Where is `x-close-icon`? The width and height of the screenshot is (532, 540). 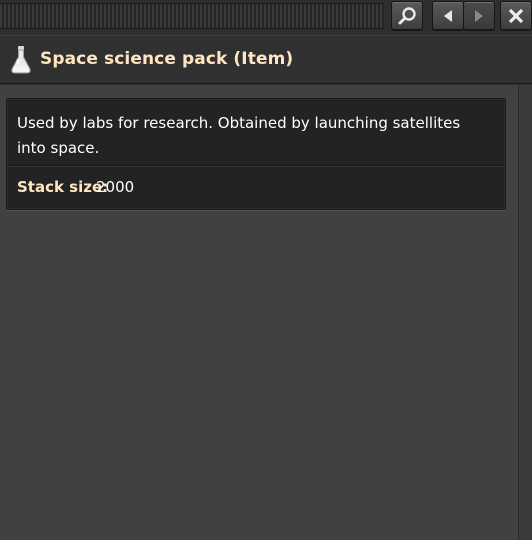 x-close-icon is located at coordinates (516, 15).